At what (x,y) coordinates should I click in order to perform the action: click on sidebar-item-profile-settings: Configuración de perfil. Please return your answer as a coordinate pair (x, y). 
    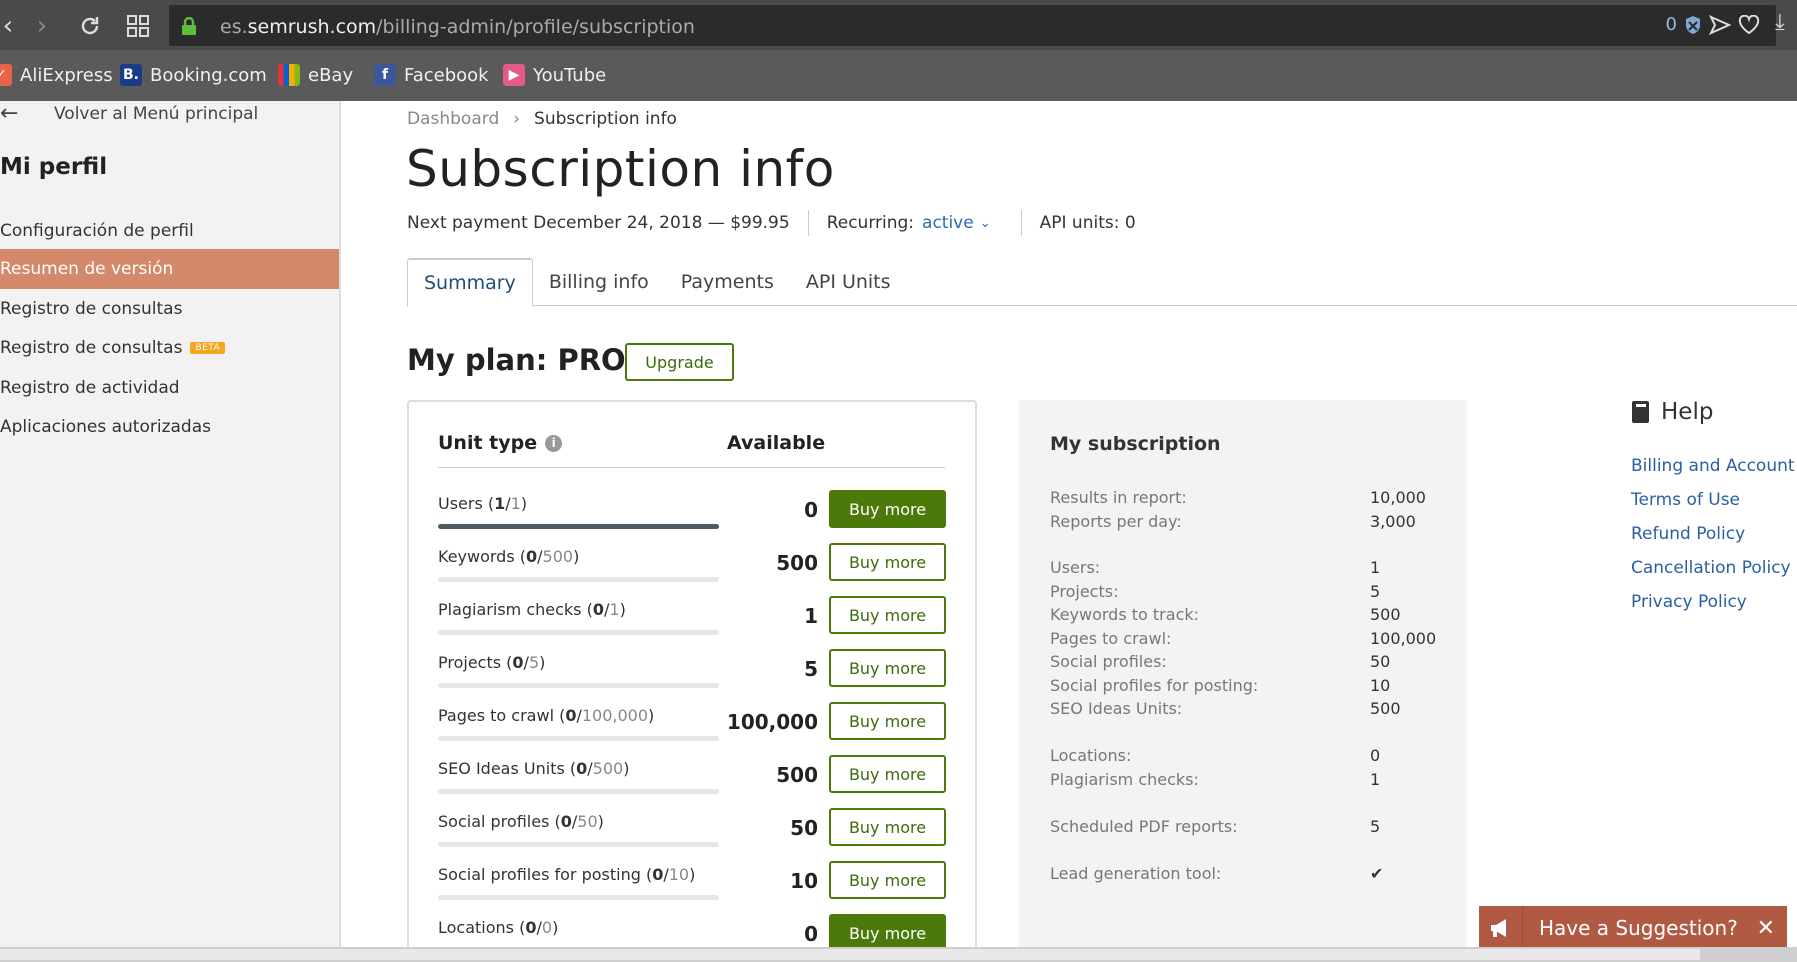
    Looking at the image, I should click on (169, 231).